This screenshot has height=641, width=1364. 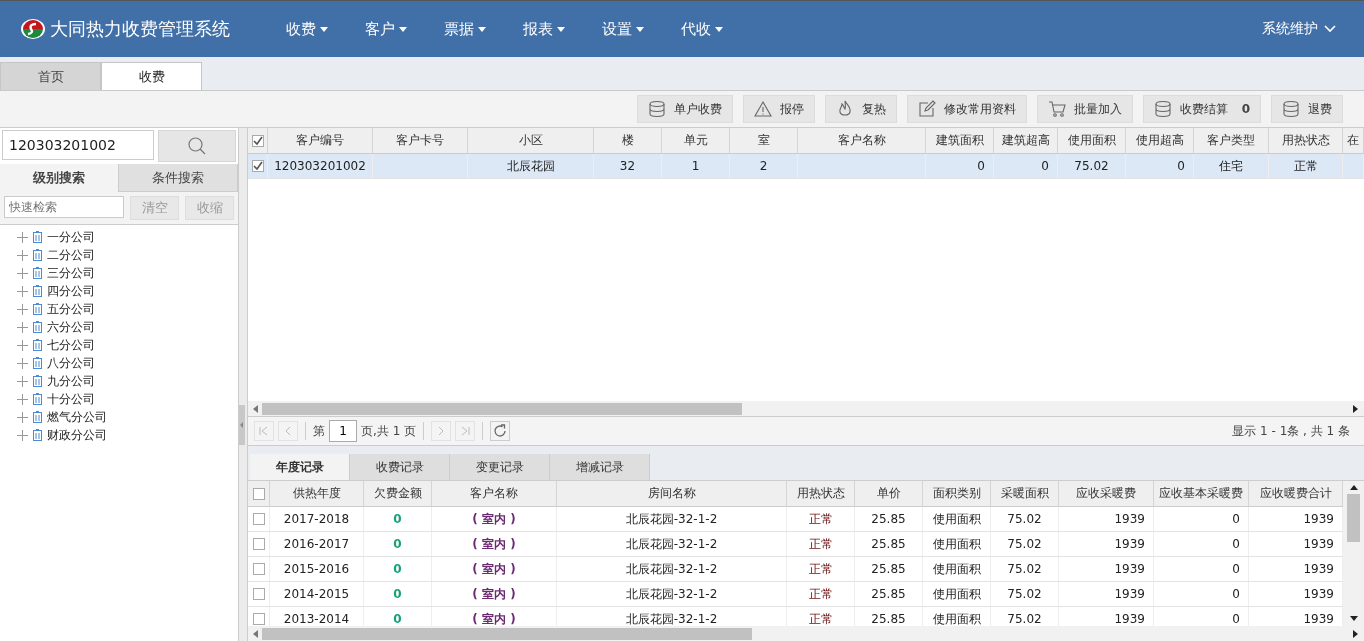 What do you see at coordinates (530, 140) in the screenshot?
I see `column-header: 小区` at bounding box center [530, 140].